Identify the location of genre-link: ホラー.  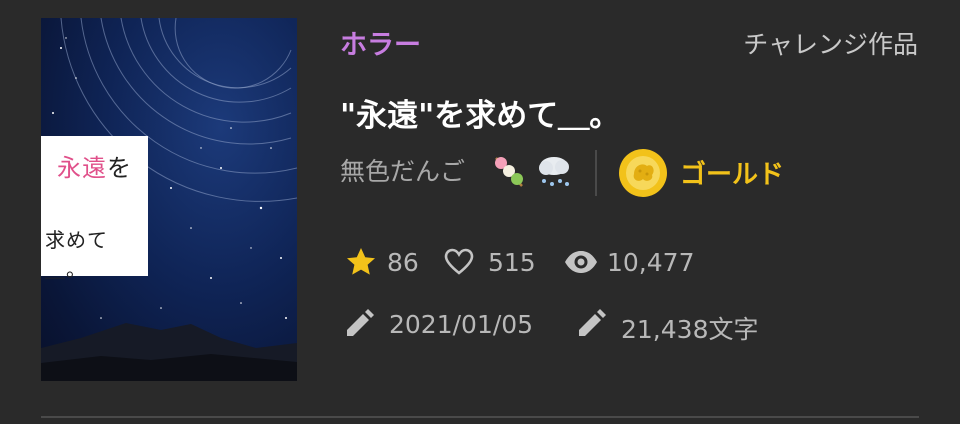
(380, 42).